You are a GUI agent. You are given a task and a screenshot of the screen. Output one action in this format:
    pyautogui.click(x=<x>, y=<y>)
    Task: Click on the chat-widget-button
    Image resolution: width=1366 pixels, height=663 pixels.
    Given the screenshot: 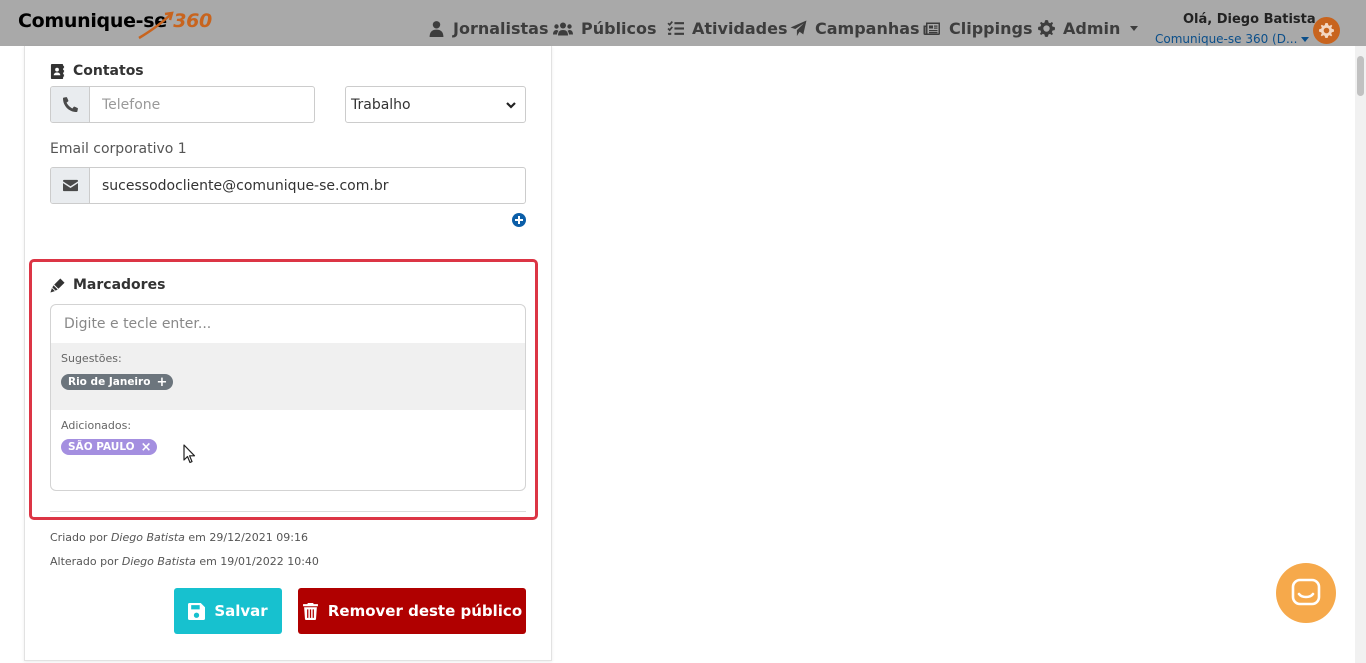 What is the action you would take?
    pyautogui.click(x=1306, y=593)
    